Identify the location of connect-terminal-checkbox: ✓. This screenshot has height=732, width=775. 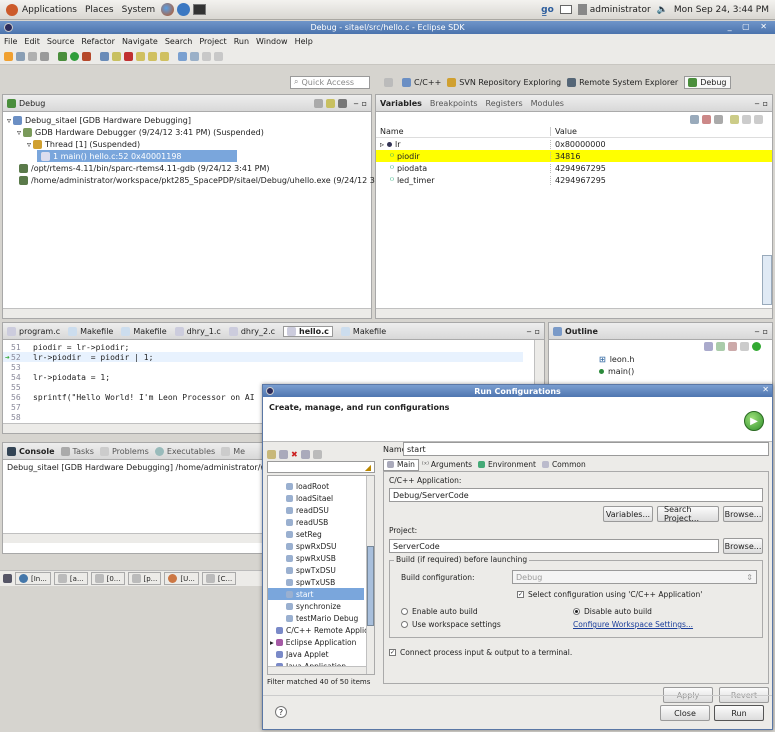
(392, 652).